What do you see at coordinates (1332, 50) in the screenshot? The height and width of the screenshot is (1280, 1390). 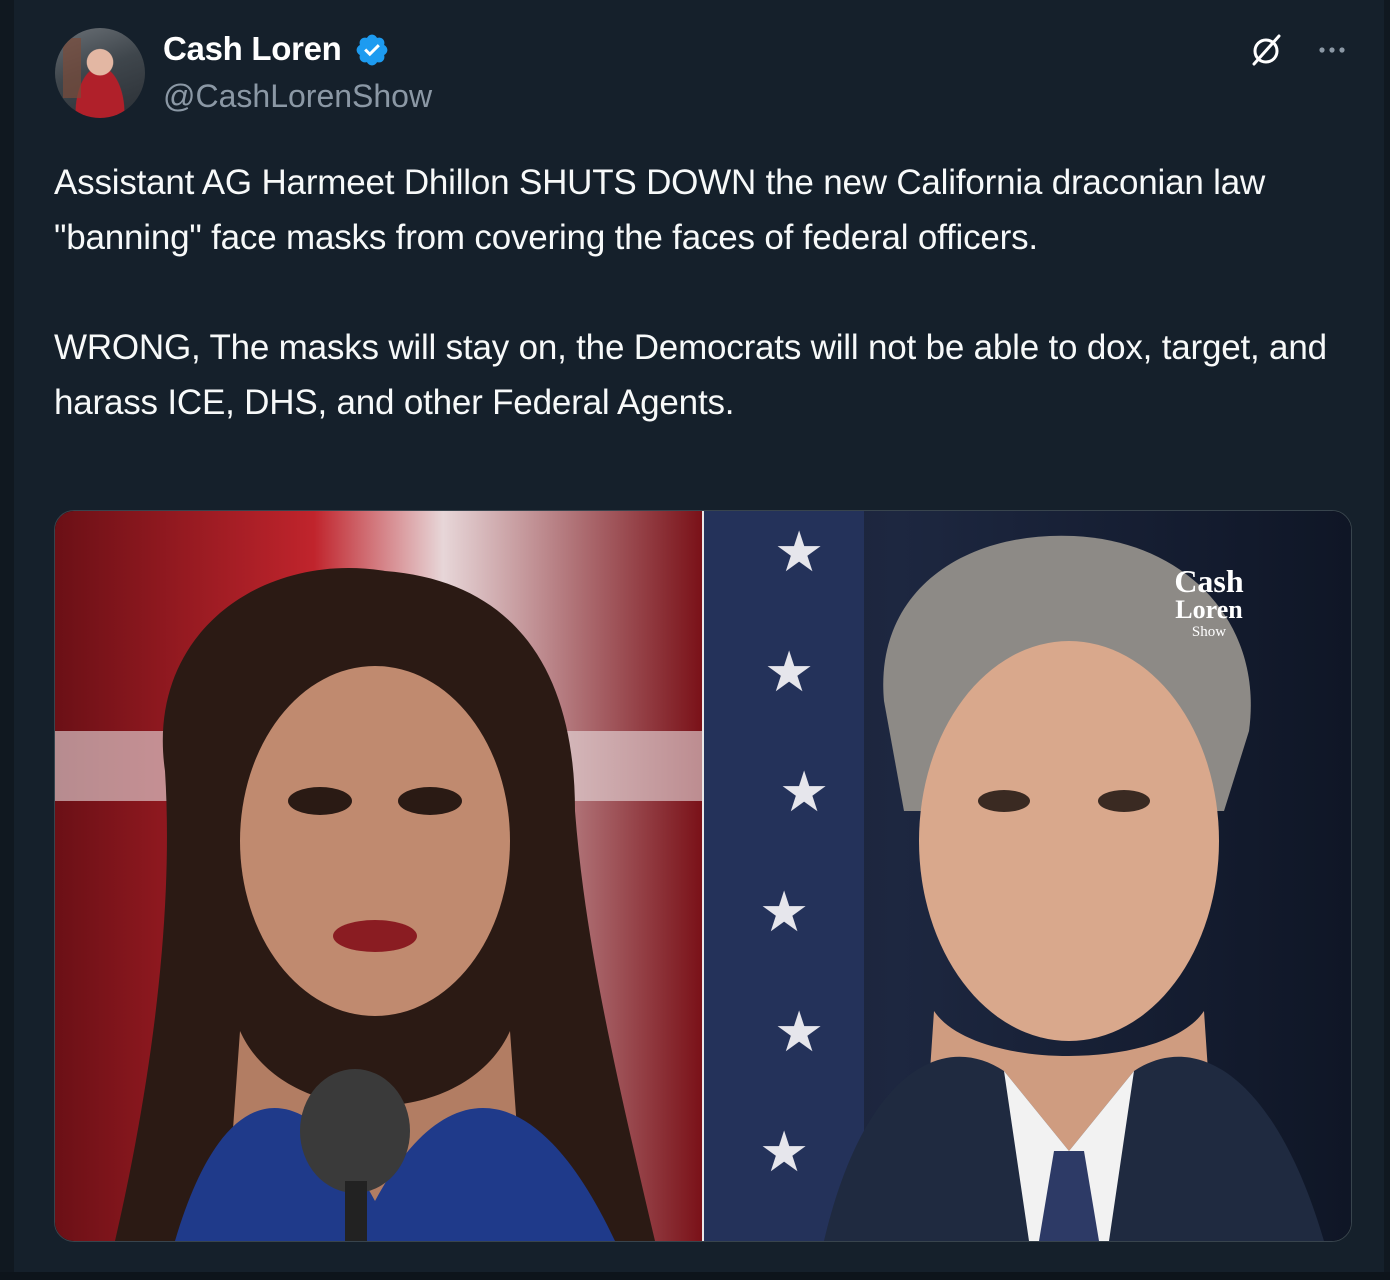 I see `more-options-icon` at bounding box center [1332, 50].